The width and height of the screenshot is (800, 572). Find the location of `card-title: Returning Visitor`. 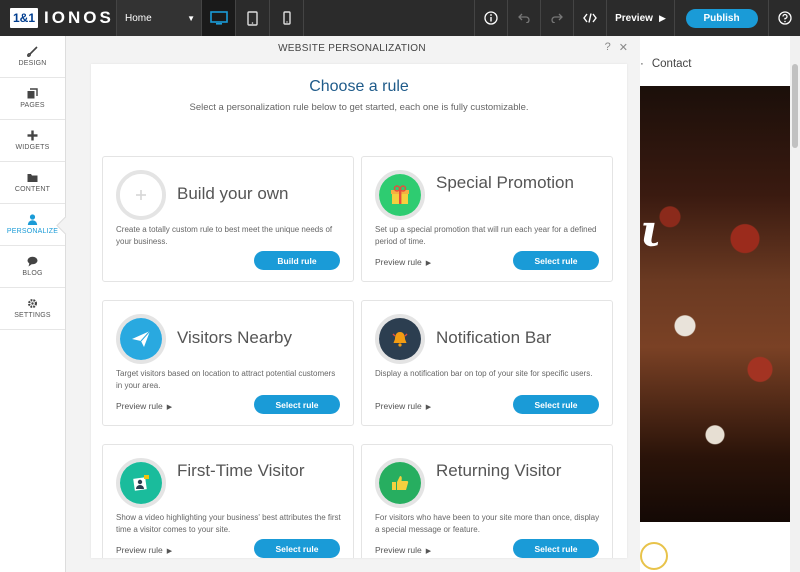

card-title: Returning Visitor is located at coordinates (499, 470).